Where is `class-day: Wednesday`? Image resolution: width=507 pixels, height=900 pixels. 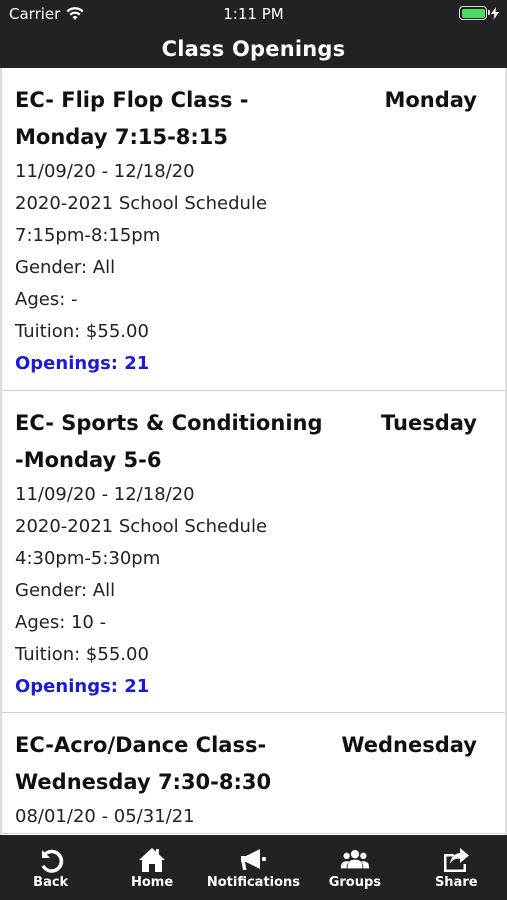
class-day: Wednesday is located at coordinates (409, 745).